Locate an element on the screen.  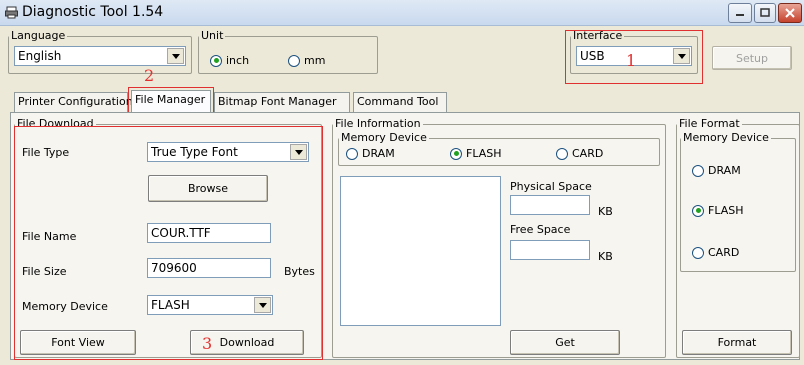
file-size-unit: Bytes is located at coordinates (299, 271).